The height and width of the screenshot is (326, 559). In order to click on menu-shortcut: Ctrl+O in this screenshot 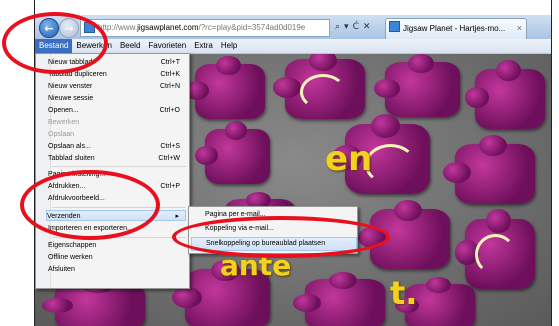, I will do `click(169, 110)`.